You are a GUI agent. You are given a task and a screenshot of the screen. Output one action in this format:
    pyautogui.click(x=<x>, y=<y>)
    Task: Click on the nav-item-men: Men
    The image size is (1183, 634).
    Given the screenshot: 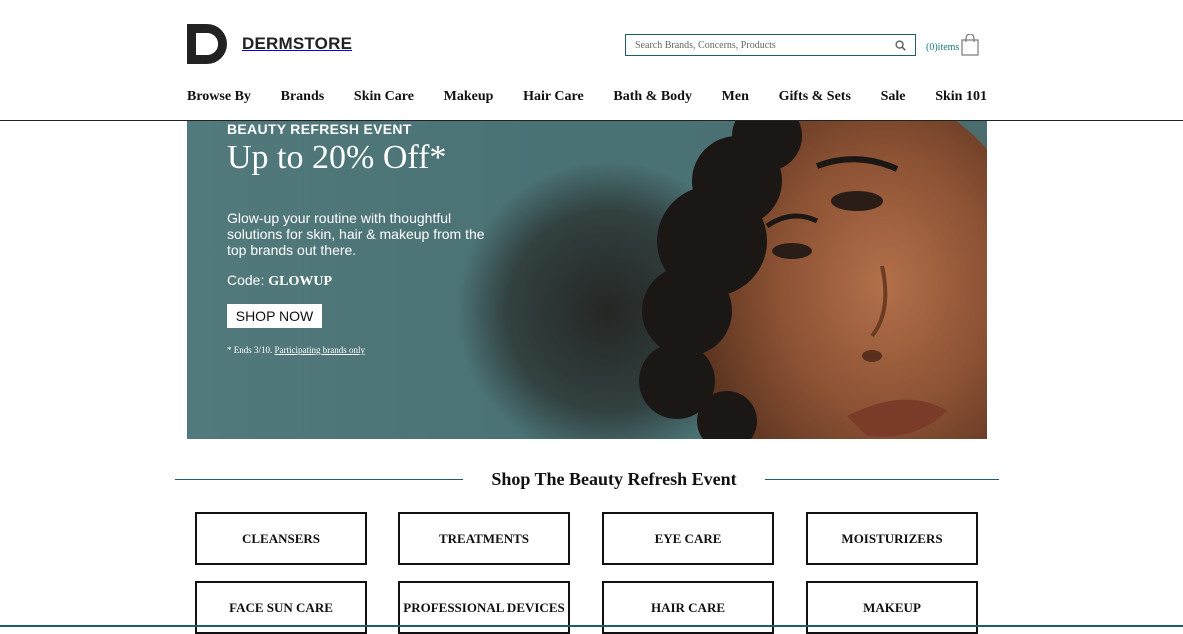 What is the action you would take?
    pyautogui.click(x=735, y=97)
    